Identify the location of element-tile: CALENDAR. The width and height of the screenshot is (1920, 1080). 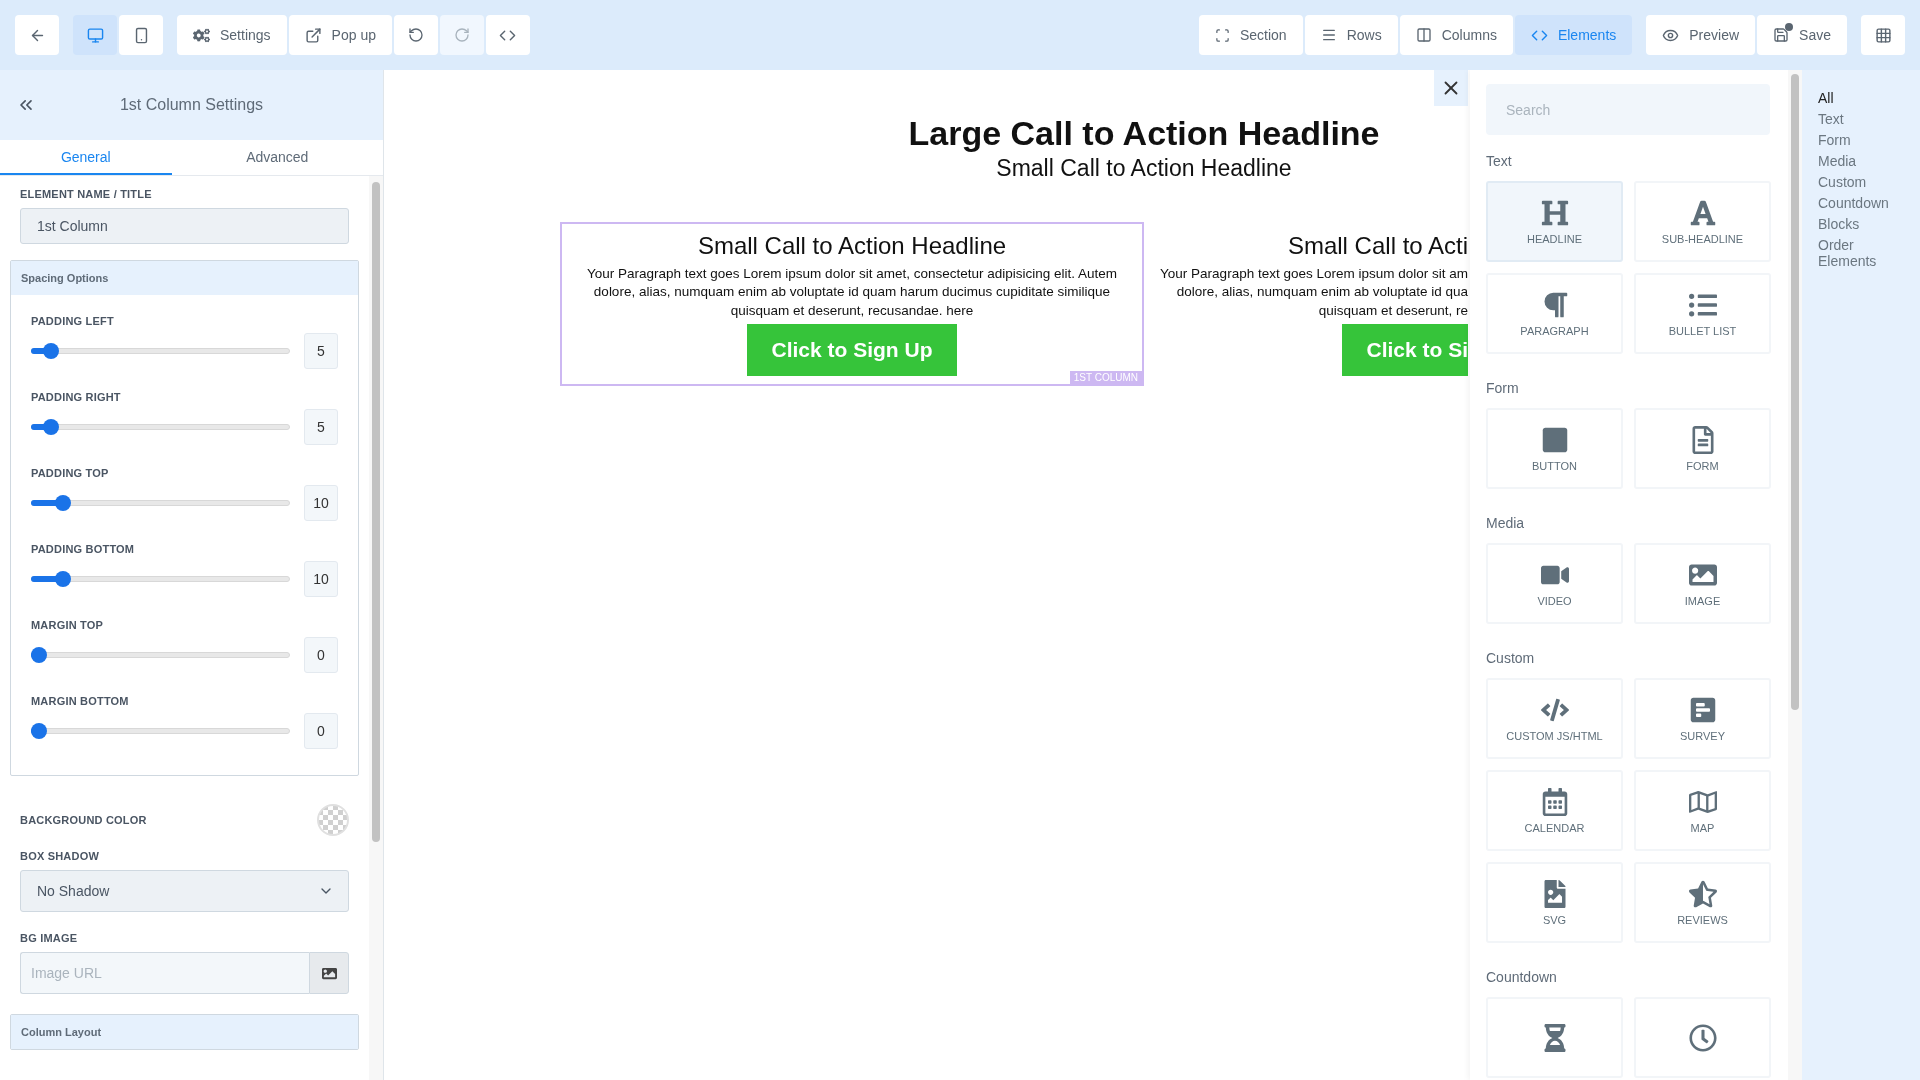
(1554, 810).